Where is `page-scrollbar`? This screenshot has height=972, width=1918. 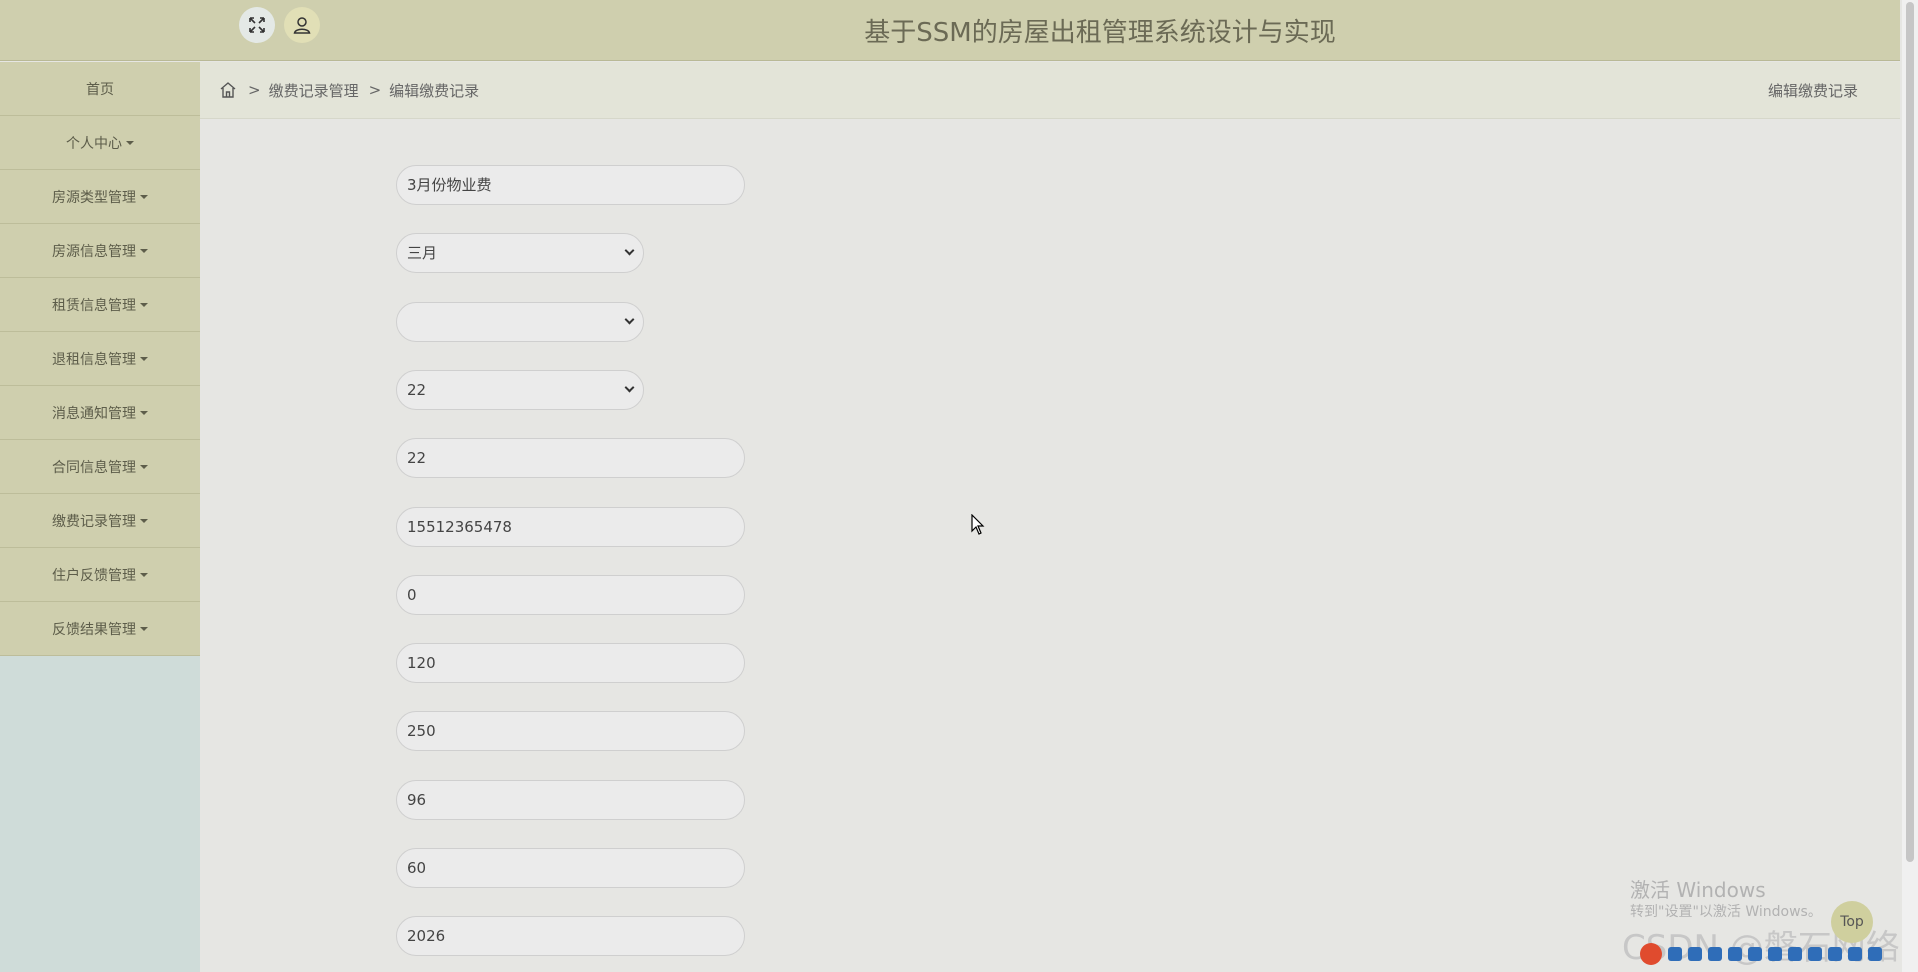
page-scrollbar is located at coordinates (1910, 486).